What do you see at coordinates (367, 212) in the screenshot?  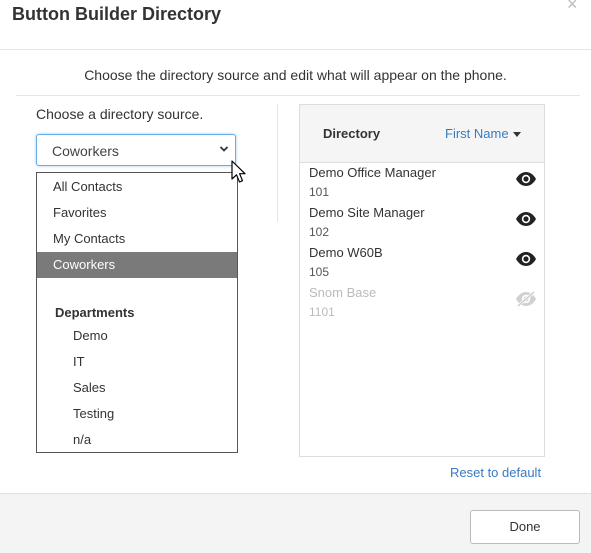 I see `entry-name: Demo Site Manager` at bounding box center [367, 212].